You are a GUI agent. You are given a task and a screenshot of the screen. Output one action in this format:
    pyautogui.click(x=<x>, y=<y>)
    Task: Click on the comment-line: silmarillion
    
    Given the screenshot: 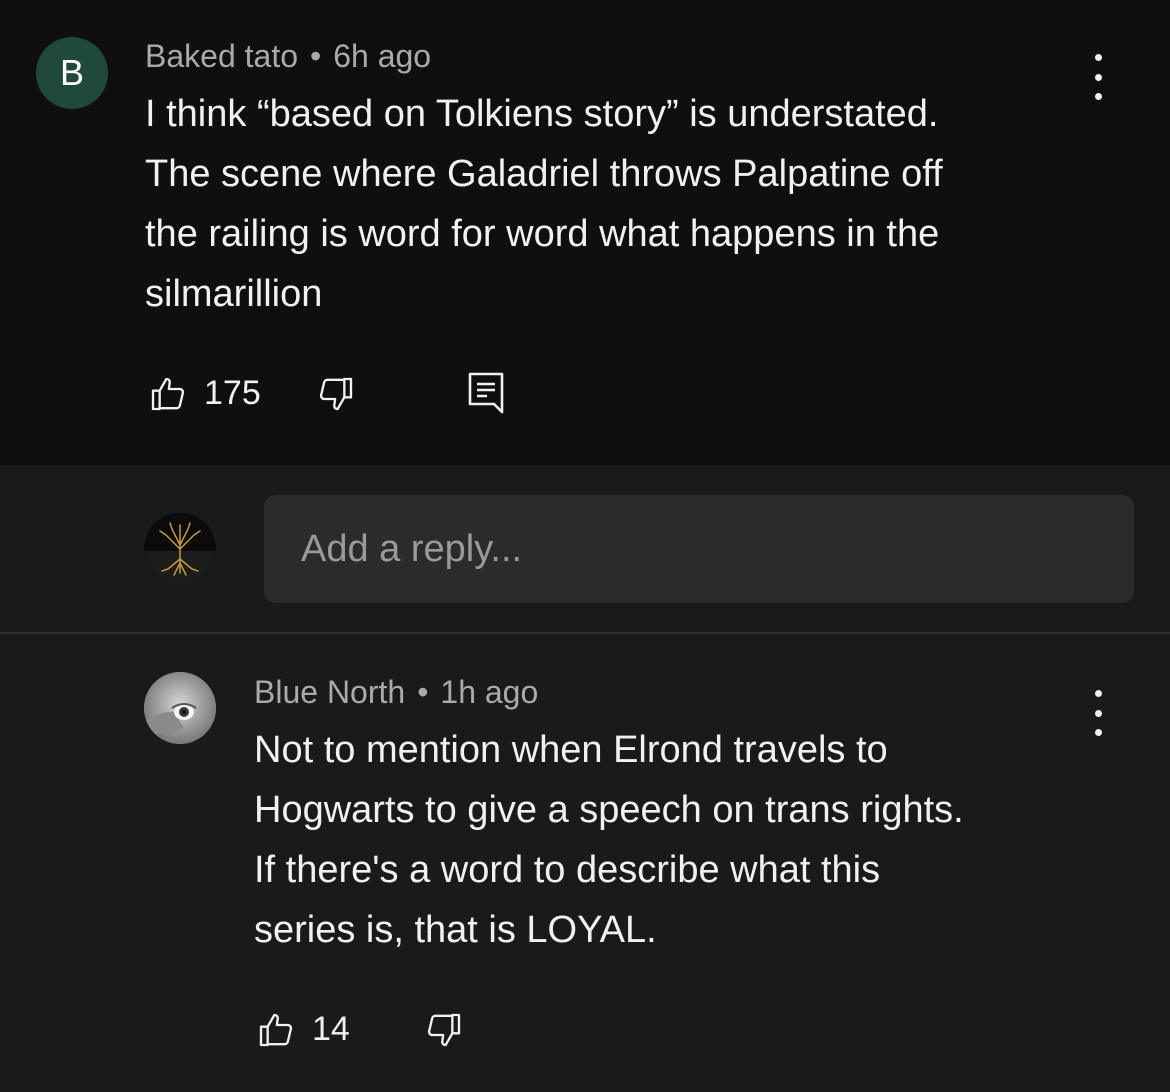 What is the action you would take?
    pyautogui.click(x=234, y=294)
    